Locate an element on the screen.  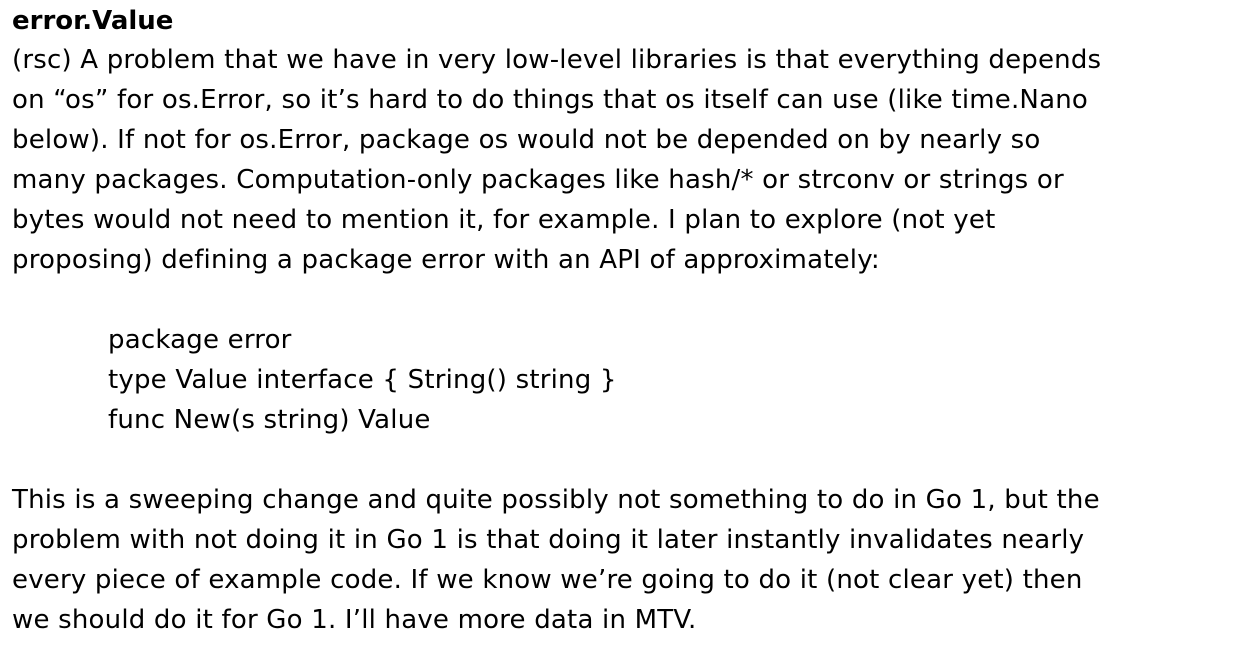
code-line: type Value interface { String() string } is located at coordinates (362, 380).